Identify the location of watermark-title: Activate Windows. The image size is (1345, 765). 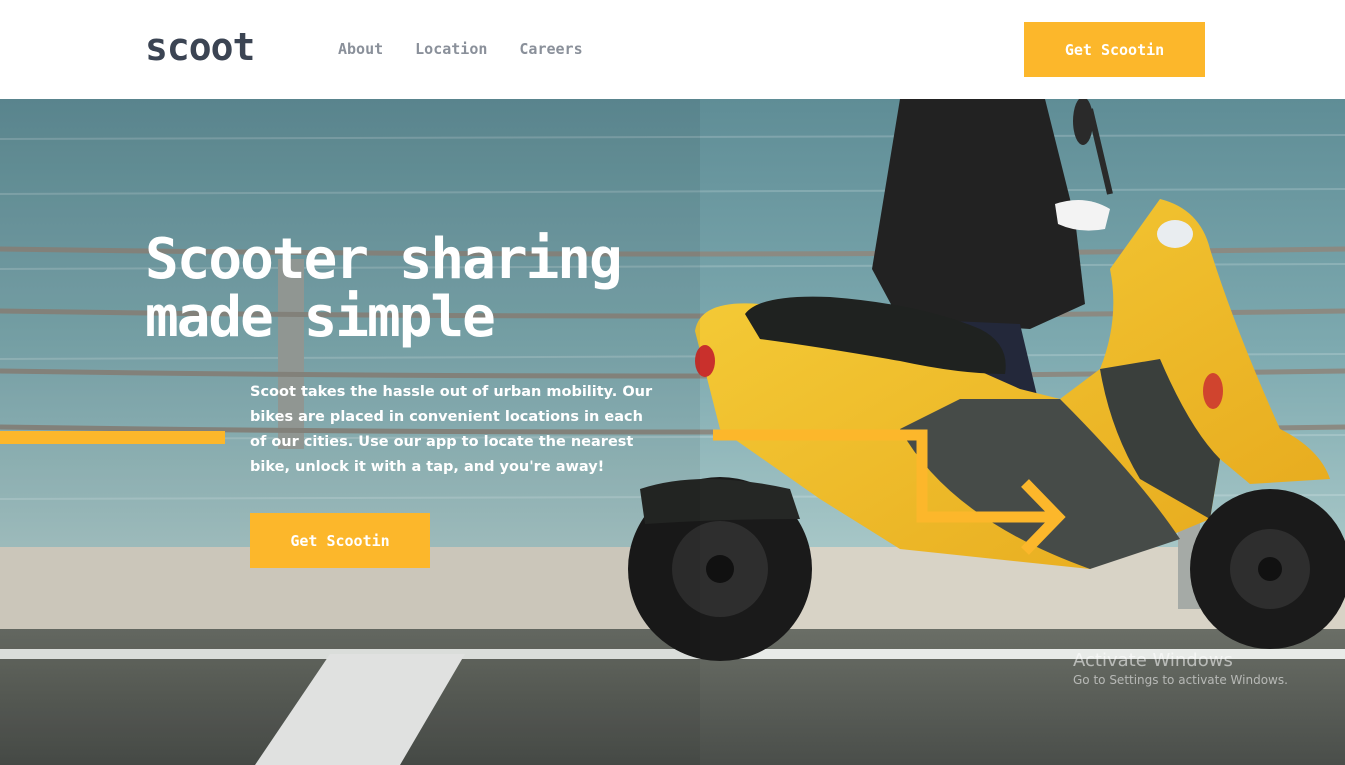
(1153, 660).